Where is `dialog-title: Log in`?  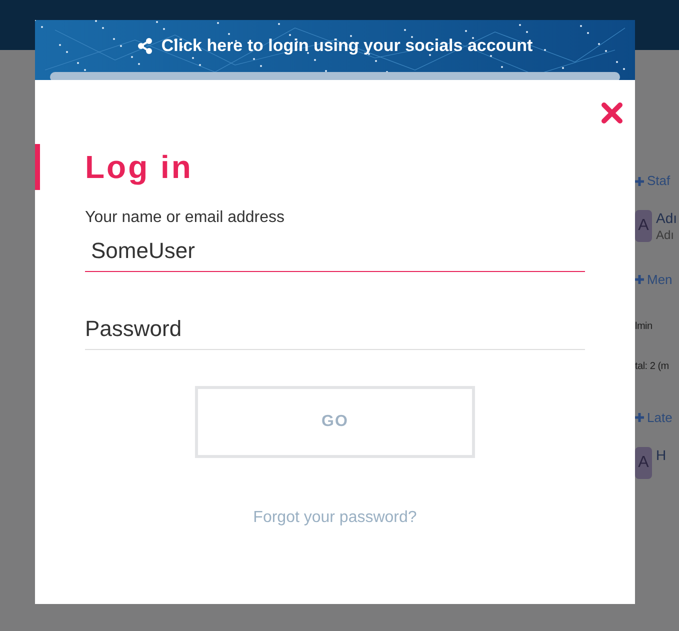 dialog-title: Log in is located at coordinates (139, 167).